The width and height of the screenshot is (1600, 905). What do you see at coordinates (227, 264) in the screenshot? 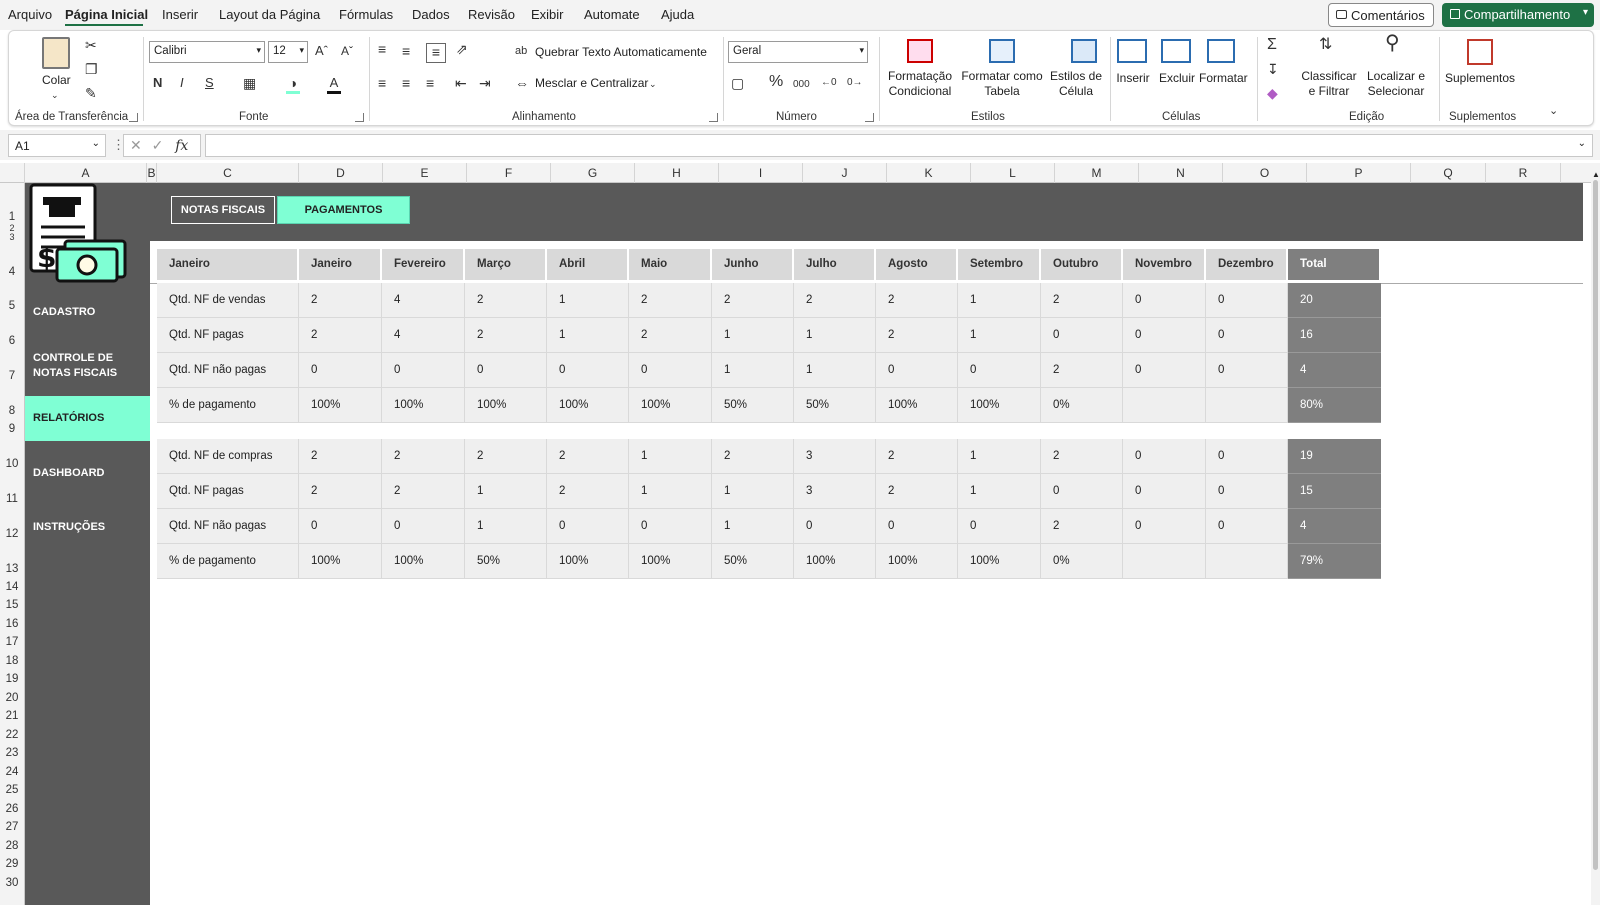
I see `header-cell-label: Janeiro` at bounding box center [227, 264].